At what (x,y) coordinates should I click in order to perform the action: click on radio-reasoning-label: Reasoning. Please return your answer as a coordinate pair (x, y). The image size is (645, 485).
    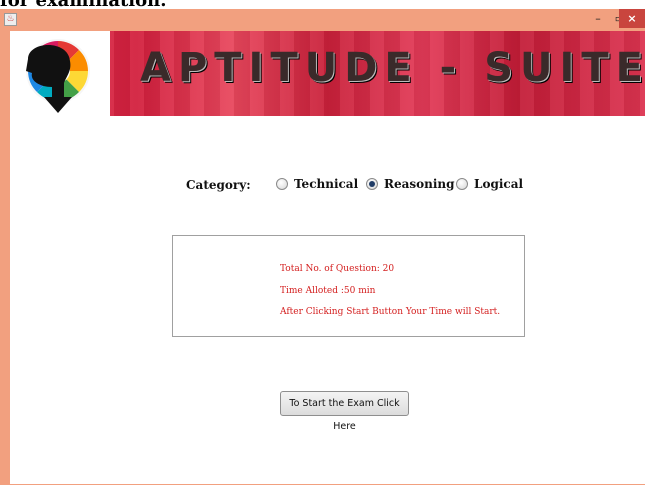
    Looking at the image, I should click on (419, 184).